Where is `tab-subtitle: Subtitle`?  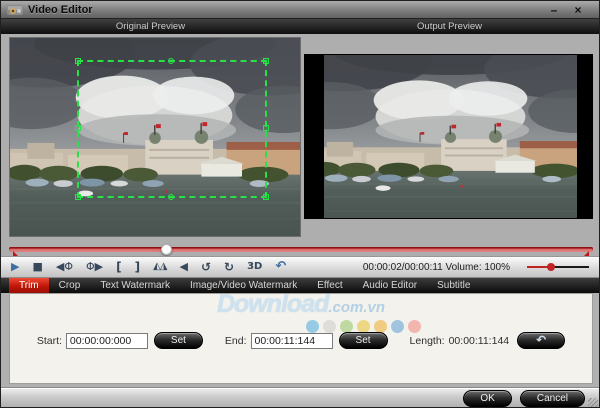
tab-subtitle: Subtitle is located at coordinates (453, 285).